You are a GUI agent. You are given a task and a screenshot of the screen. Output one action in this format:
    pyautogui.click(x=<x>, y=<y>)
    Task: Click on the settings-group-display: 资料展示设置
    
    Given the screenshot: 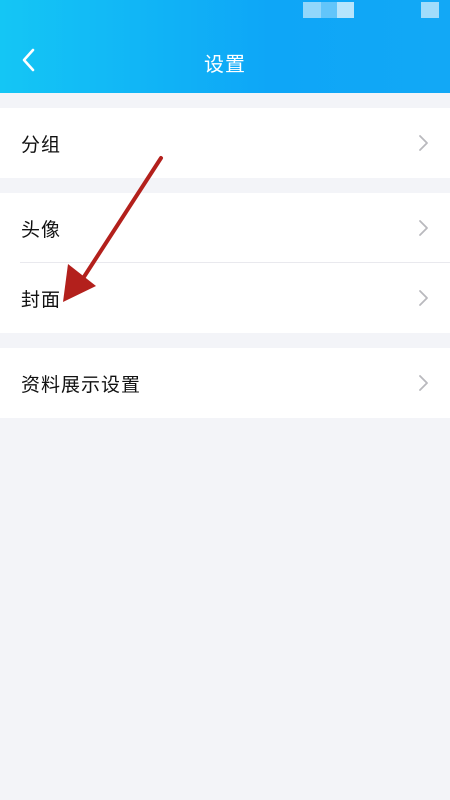 What is the action you would take?
    pyautogui.click(x=225, y=383)
    